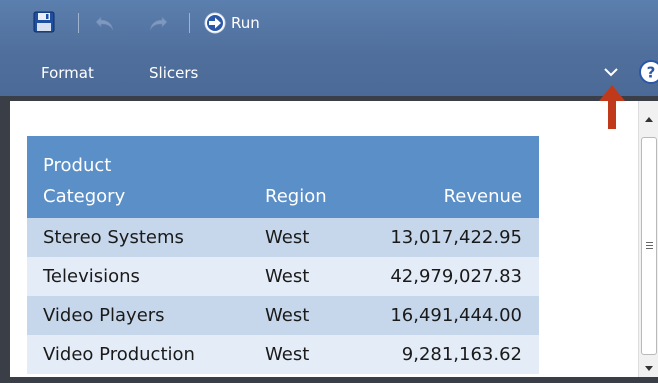 Image resolution: width=658 pixels, height=383 pixels. I want to click on run-icon, so click(215, 23).